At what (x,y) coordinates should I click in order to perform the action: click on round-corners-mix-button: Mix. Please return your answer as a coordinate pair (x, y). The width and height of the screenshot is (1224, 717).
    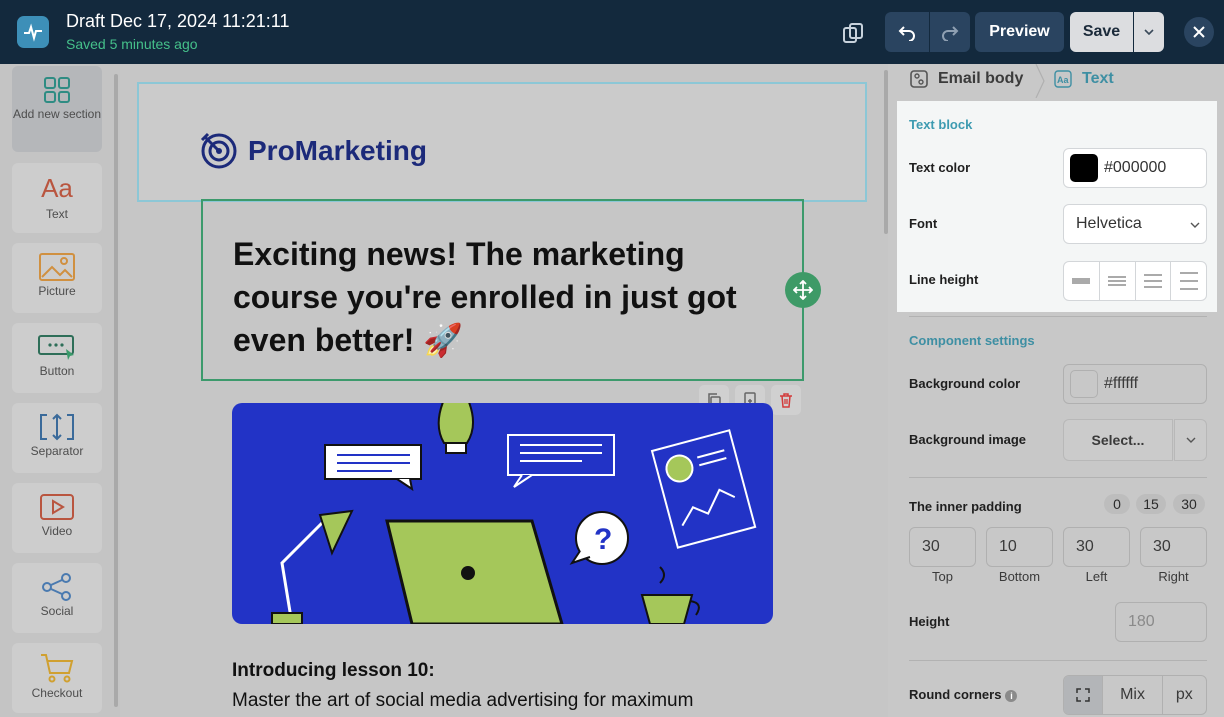
    Looking at the image, I should click on (1133, 695).